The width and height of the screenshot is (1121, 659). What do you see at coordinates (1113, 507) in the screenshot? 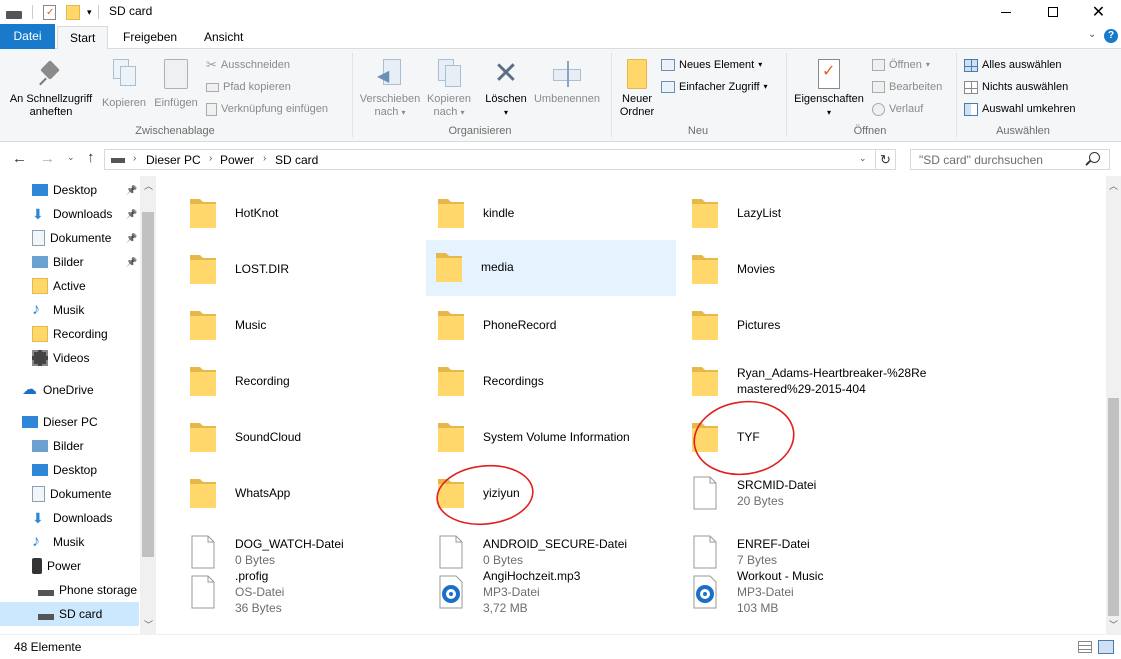
I see `scroll-thumb` at bounding box center [1113, 507].